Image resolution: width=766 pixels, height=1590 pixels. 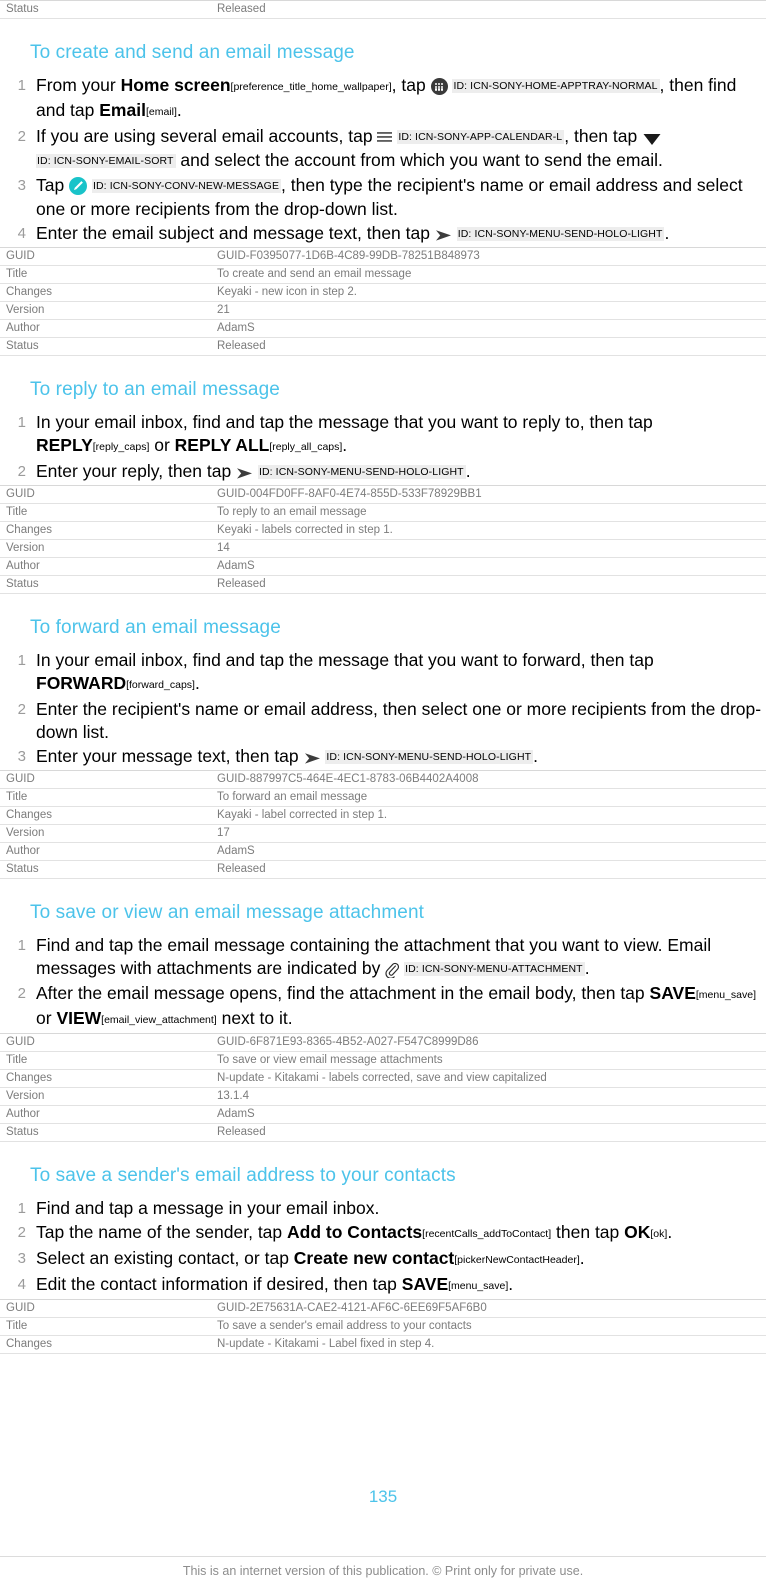 What do you see at coordinates (560, 234) in the screenshot?
I see `icon-id-tag: ID: ICN-SONY-MENU-SEND-HOLO-LIGHT` at bounding box center [560, 234].